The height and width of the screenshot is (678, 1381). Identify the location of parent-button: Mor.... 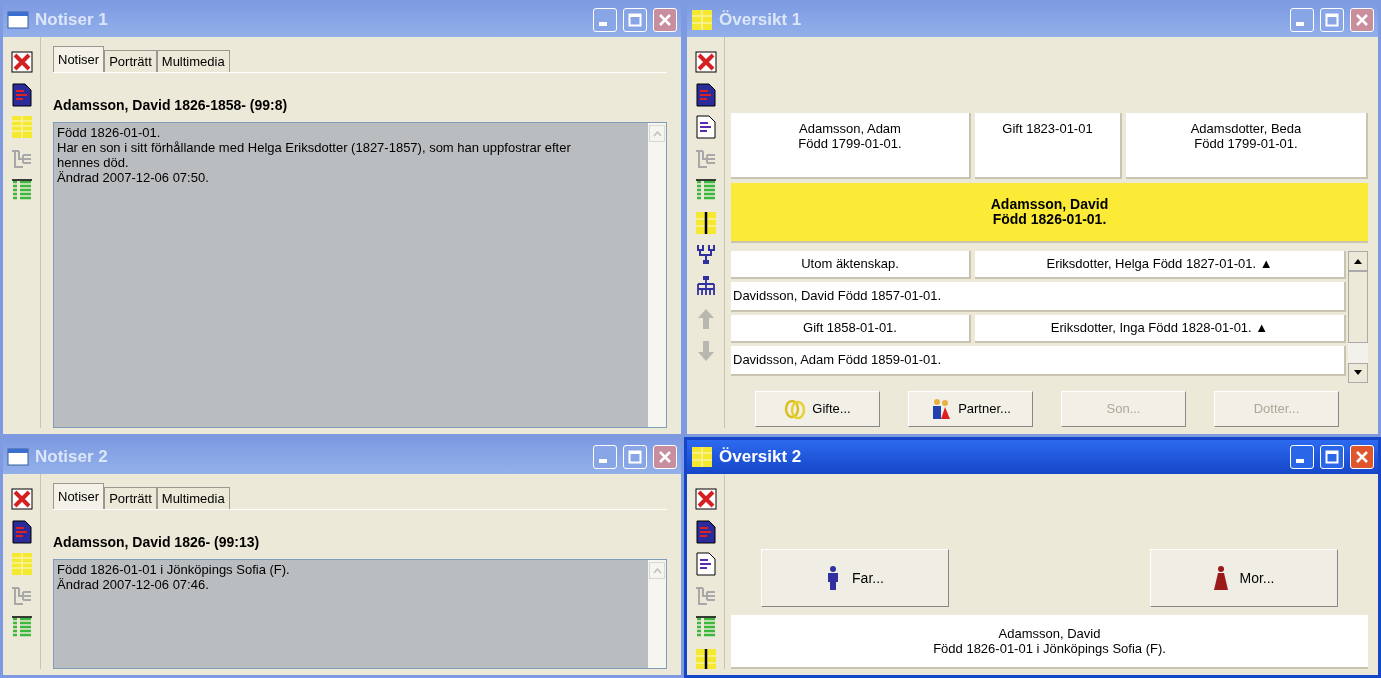
(1244, 578).